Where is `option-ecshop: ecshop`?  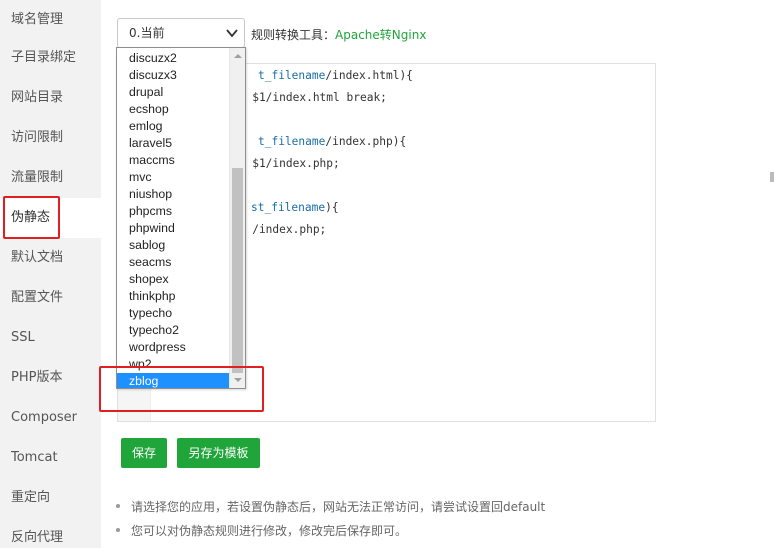
option-ecshop: ecshop is located at coordinates (173, 109).